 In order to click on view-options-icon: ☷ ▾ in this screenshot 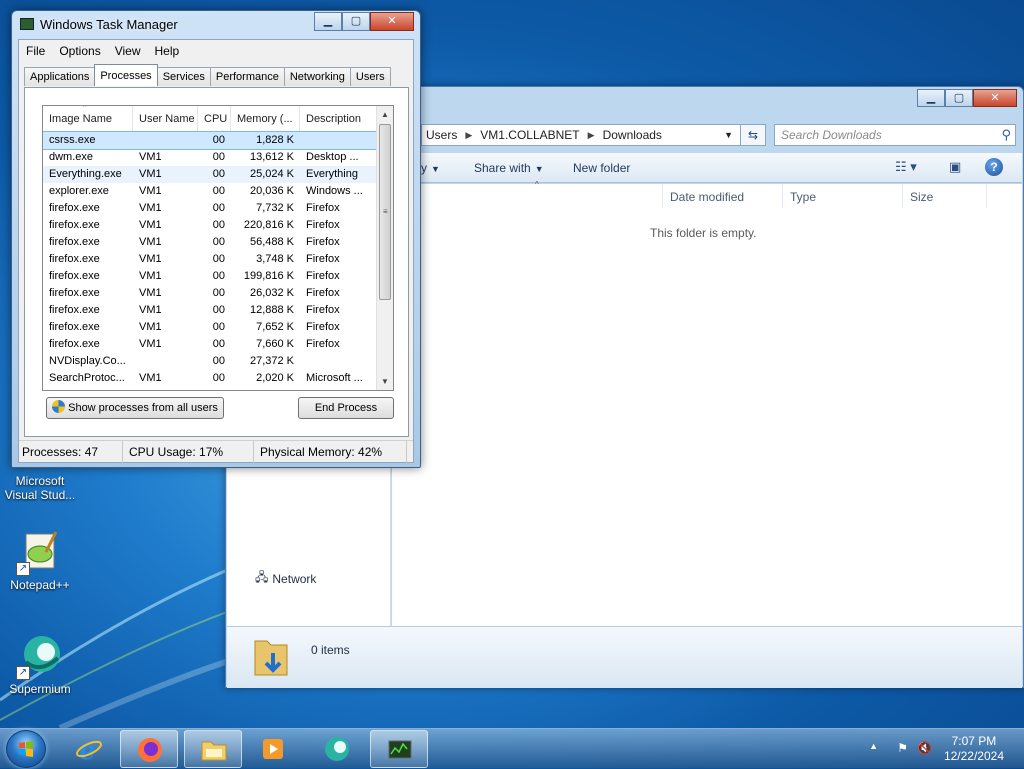, I will do `click(906, 167)`.